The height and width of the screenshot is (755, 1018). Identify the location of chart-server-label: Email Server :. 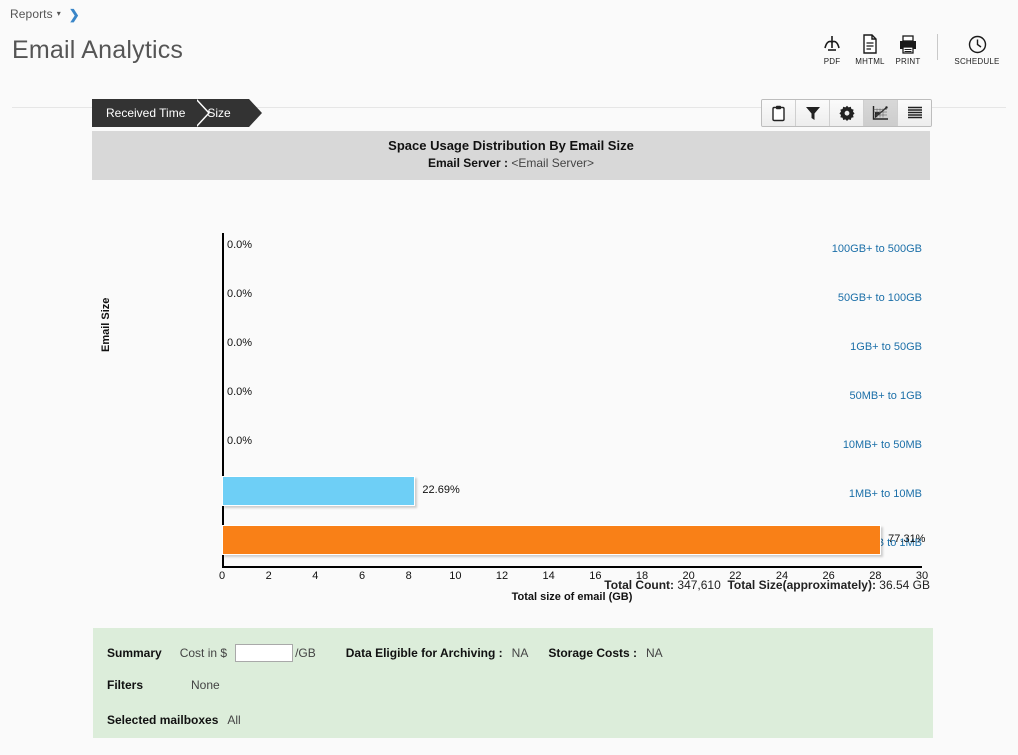
(467, 163).